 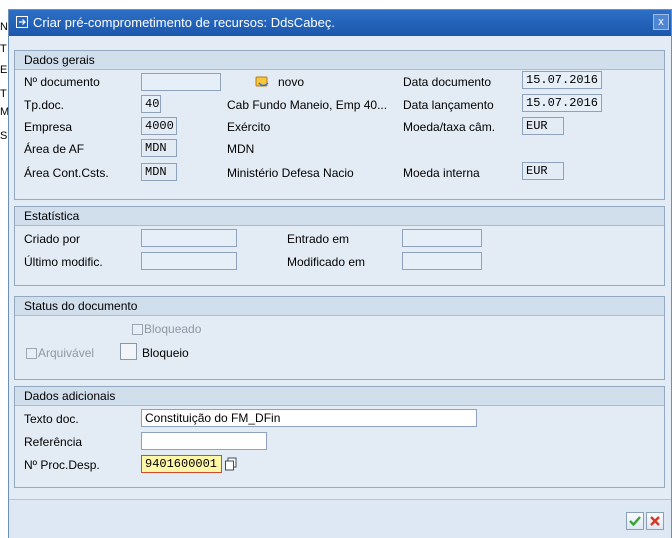 What do you see at coordinates (54, 149) in the screenshot?
I see `area-af-label: Área de AF` at bounding box center [54, 149].